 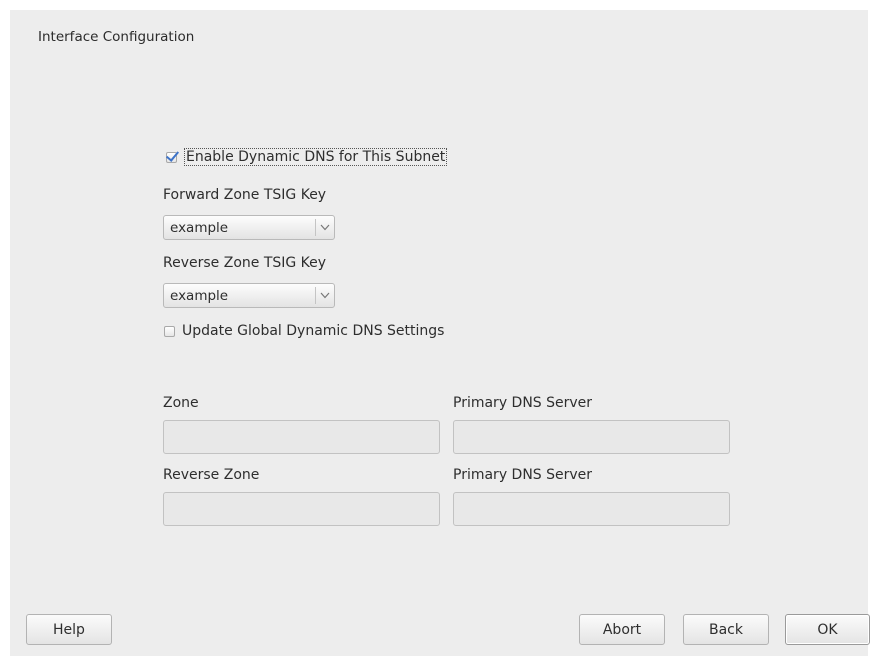 What do you see at coordinates (245, 195) in the screenshot?
I see `forward-zone-tsig-key-label: Forward Zone TSIG Key` at bounding box center [245, 195].